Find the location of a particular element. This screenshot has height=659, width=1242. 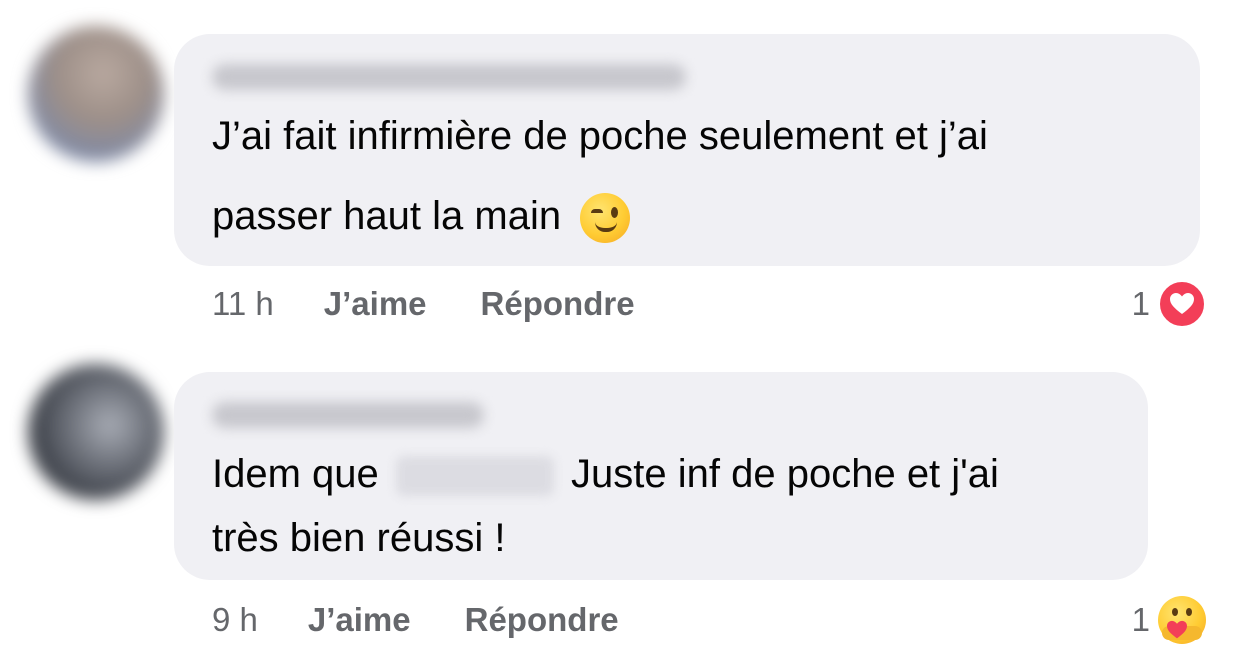

timestamp: 11 h is located at coordinates (243, 303).